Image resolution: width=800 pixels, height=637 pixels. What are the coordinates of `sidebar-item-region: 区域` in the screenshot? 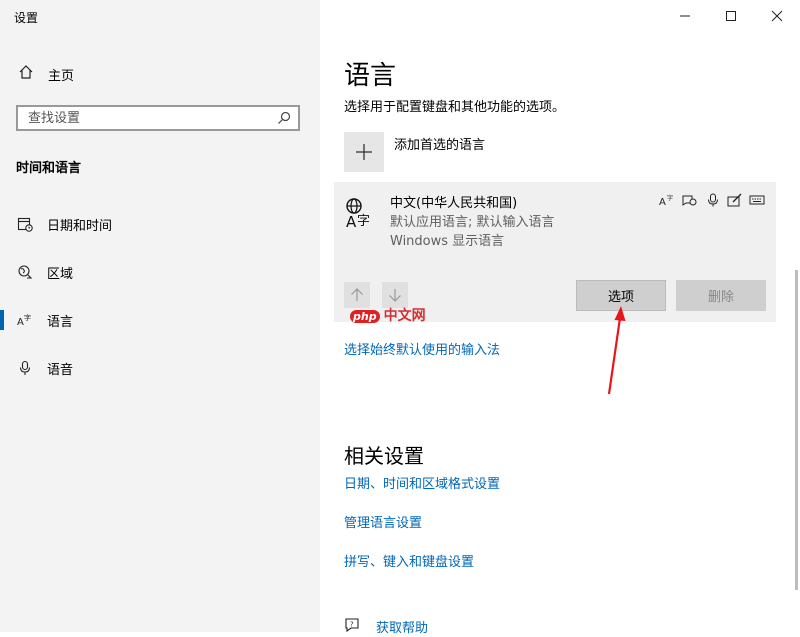 It's located at (160, 272).